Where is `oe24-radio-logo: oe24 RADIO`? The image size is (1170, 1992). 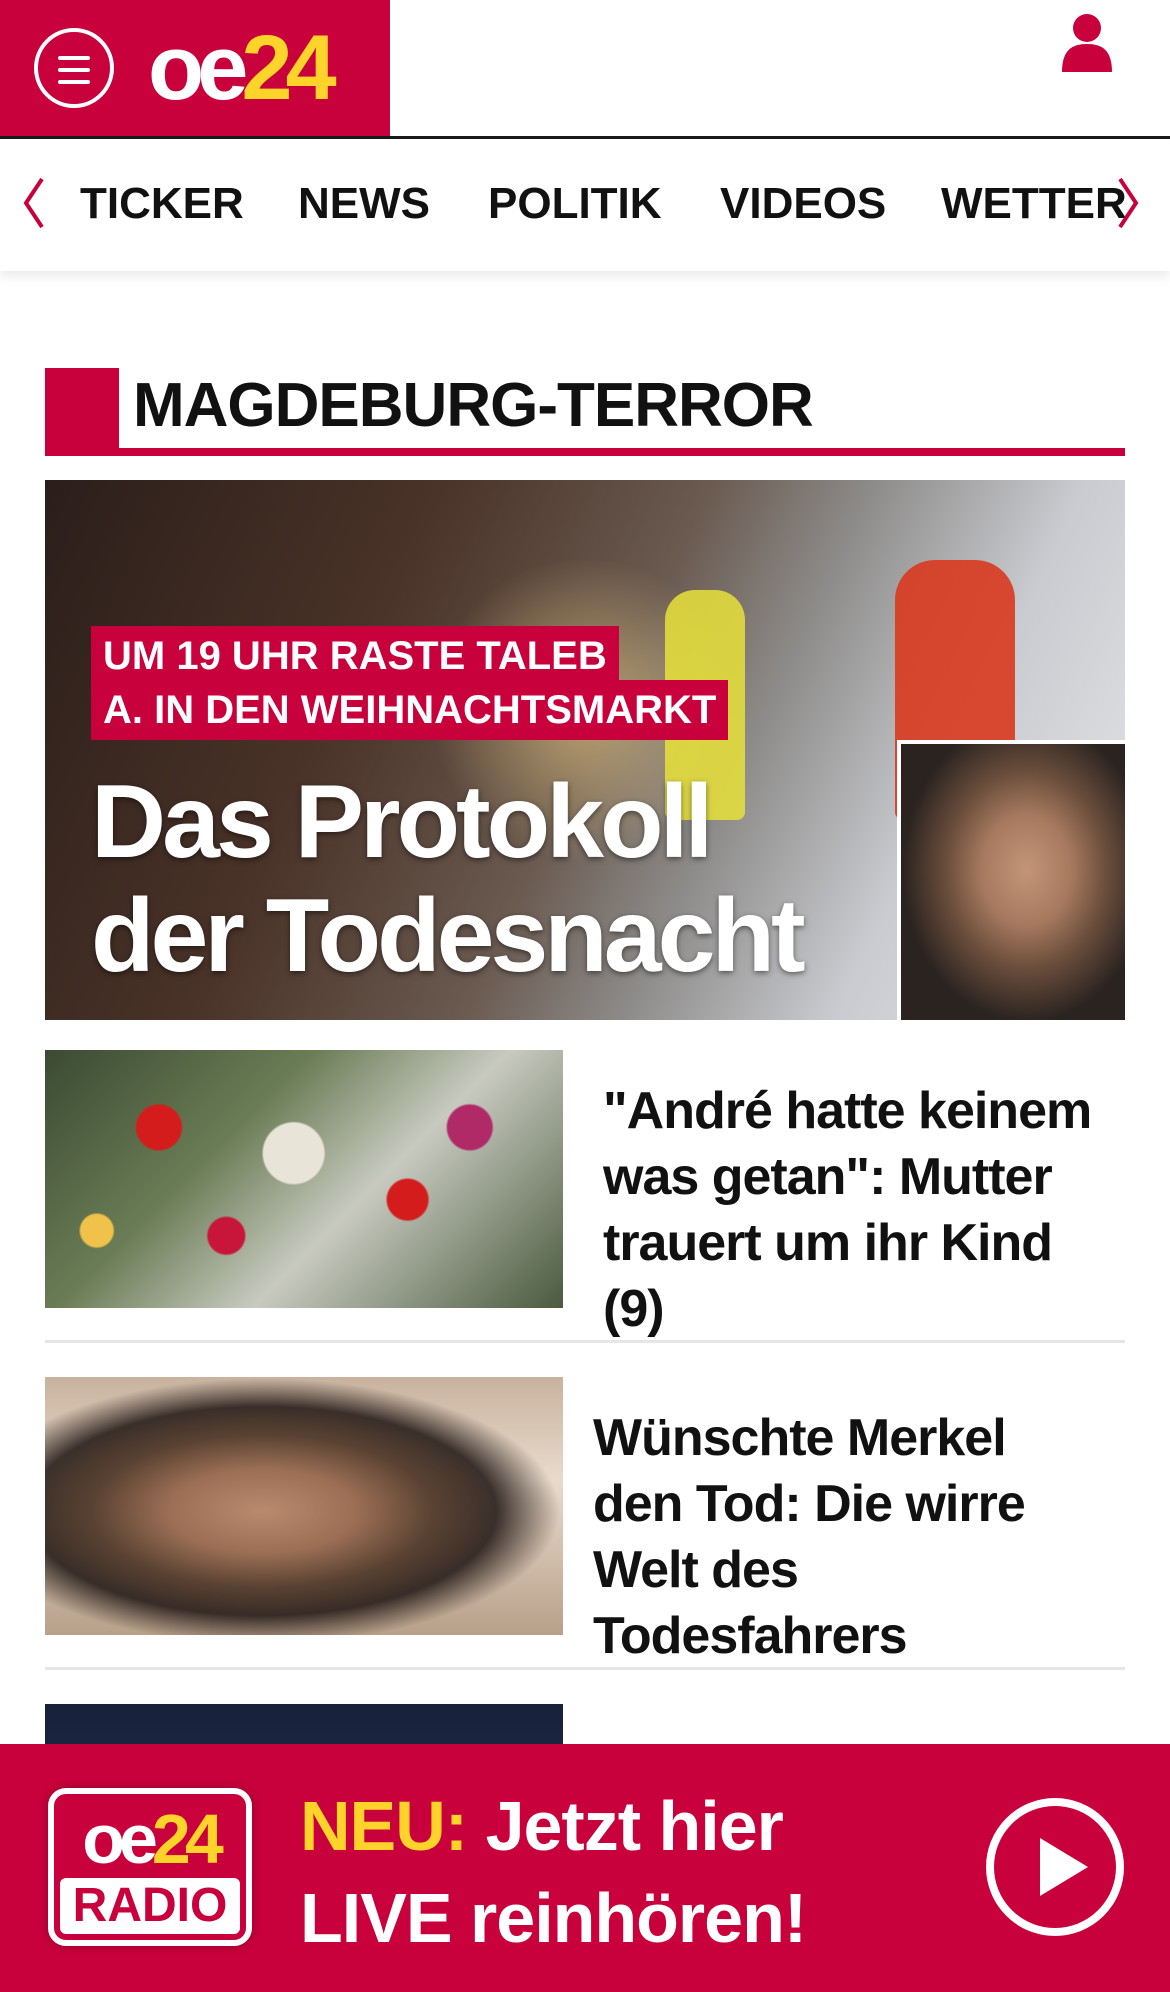 oe24-radio-logo: oe24 RADIO is located at coordinates (150, 1867).